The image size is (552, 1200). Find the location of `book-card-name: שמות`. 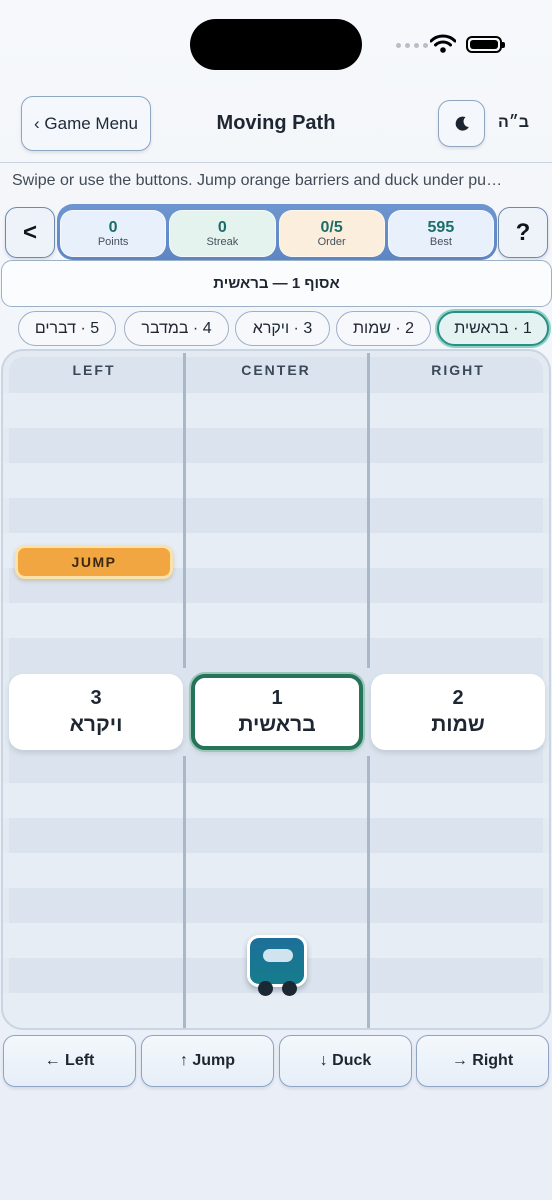

book-card-name: שמות is located at coordinates (458, 724).